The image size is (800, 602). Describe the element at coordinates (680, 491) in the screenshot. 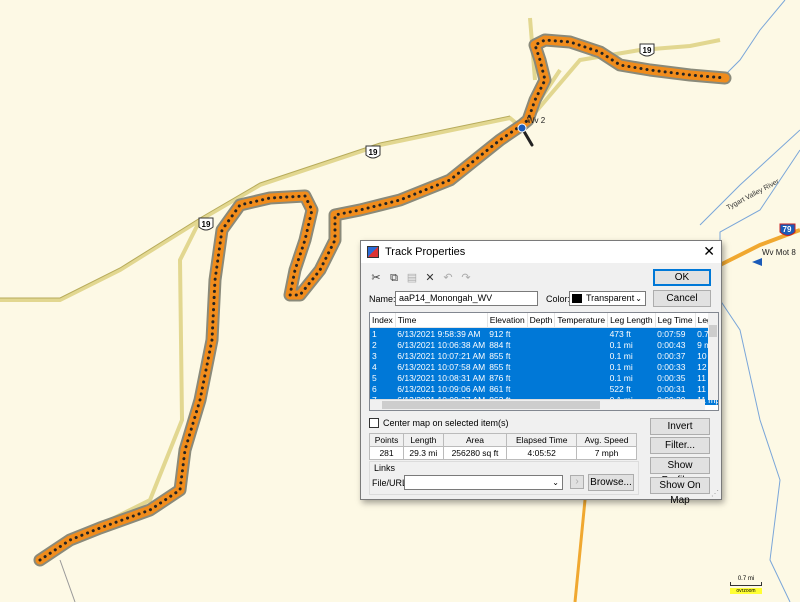

I see `show-on-map-button: Show On Map` at that location.